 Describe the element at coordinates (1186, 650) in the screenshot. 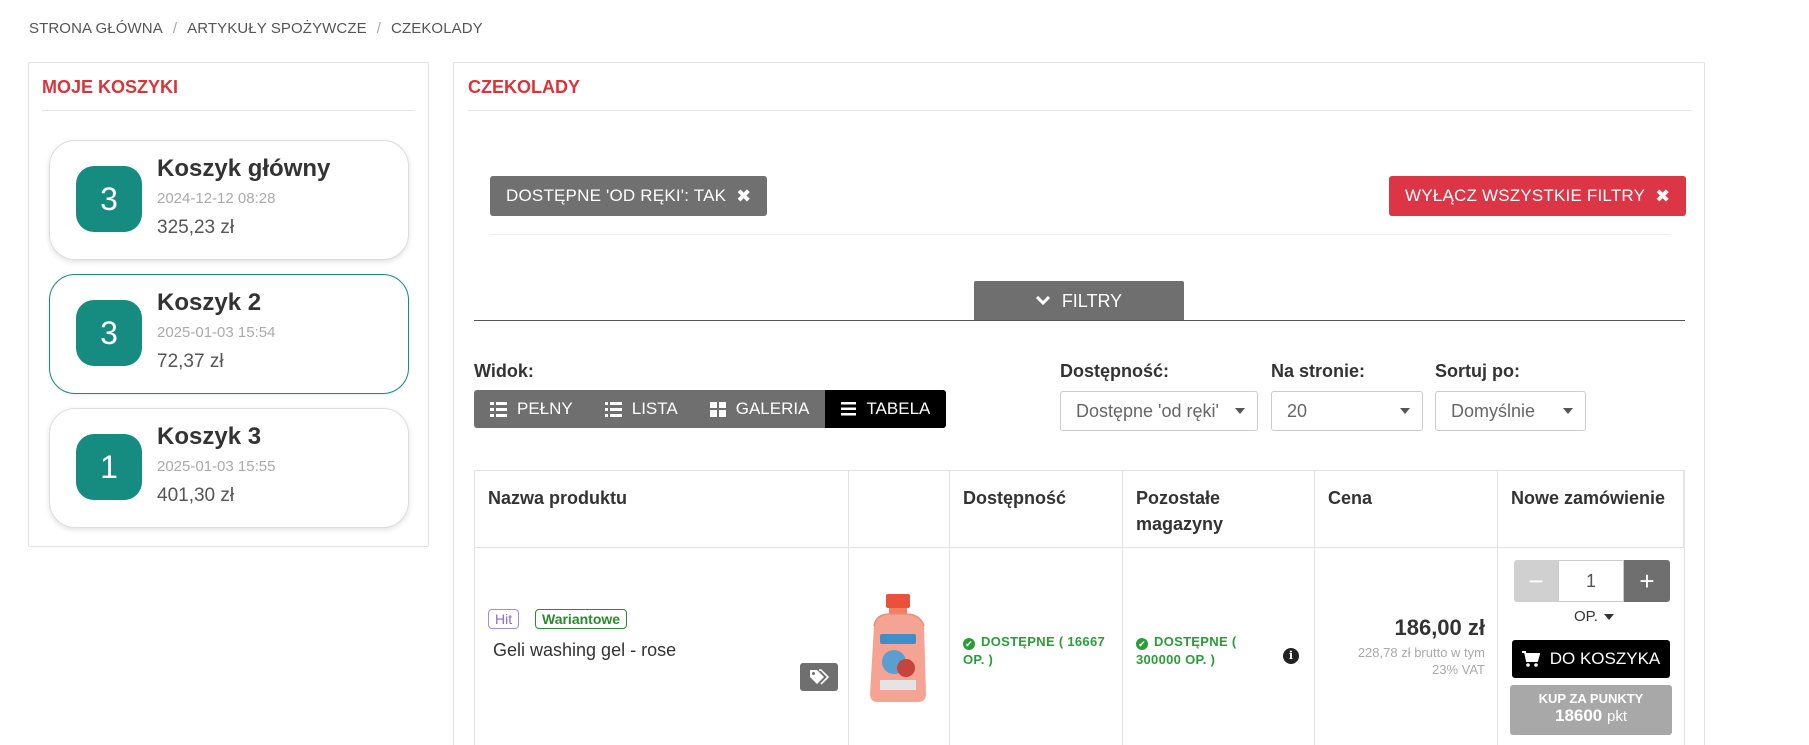

I see `warehouses-text: DOSTĘPNE ( 300000 OP. )` at that location.